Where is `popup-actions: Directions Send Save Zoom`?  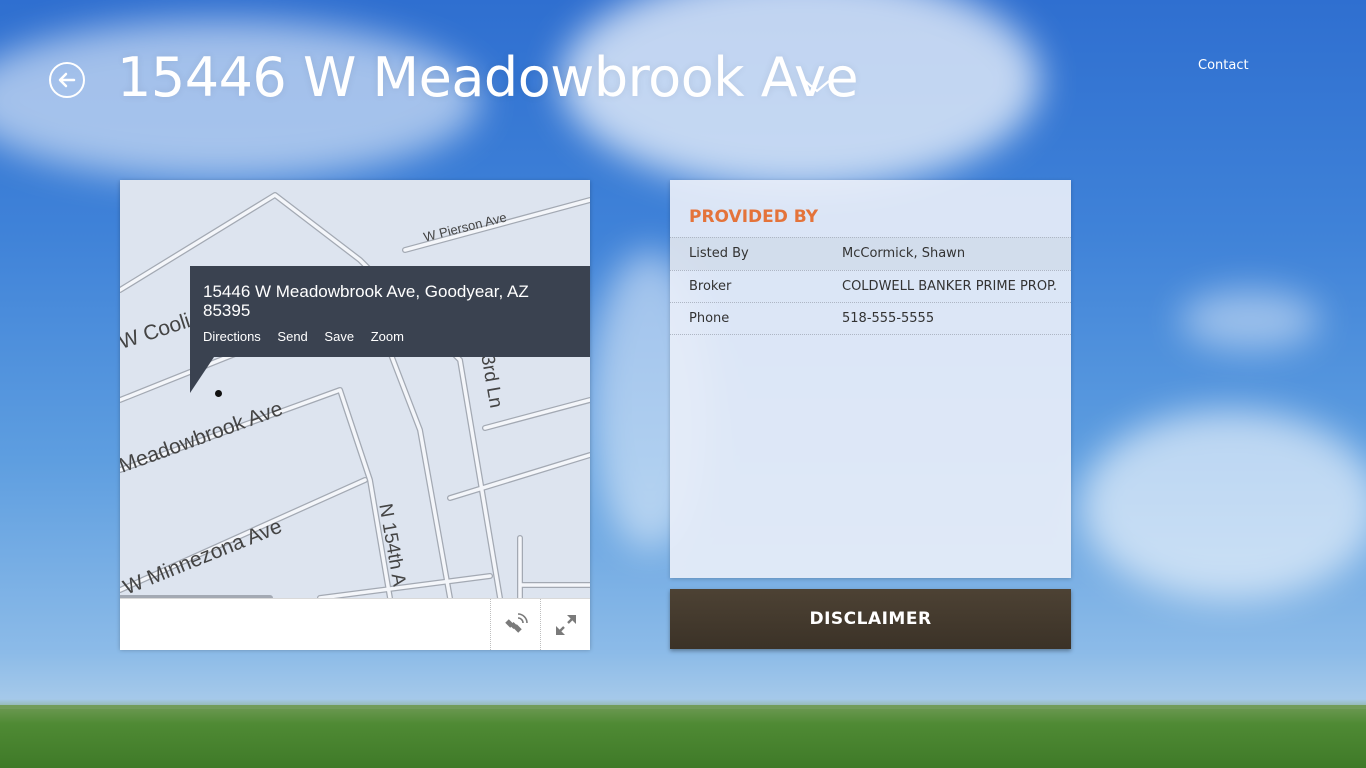
popup-actions: Directions Send Save Zoom is located at coordinates (310, 336).